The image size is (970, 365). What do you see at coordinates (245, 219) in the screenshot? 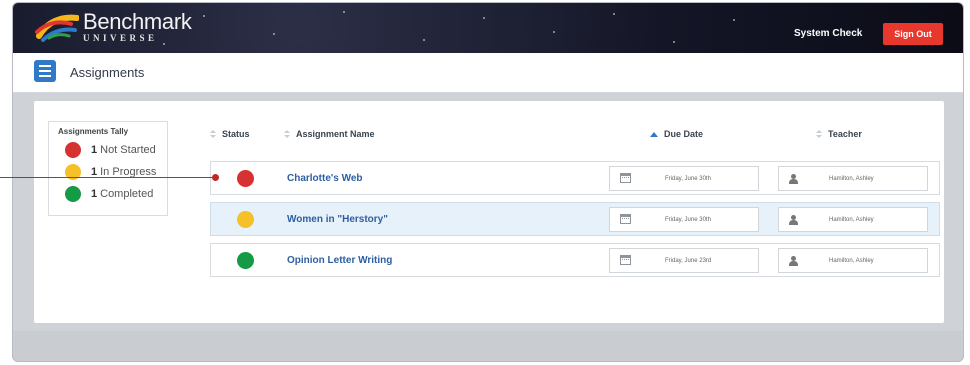
I see `status-in-progress-icon` at bounding box center [245, 219].